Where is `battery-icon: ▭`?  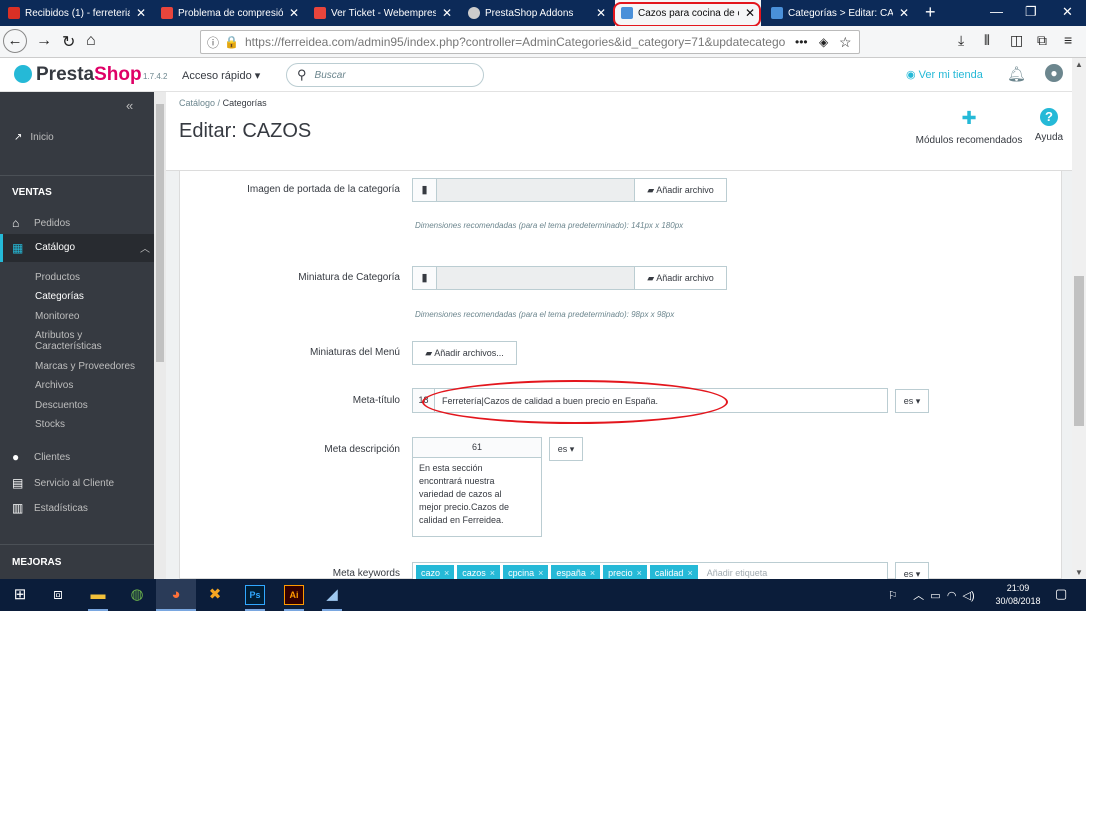
battery-icon: ▭ is located at coordinates (935, 596).